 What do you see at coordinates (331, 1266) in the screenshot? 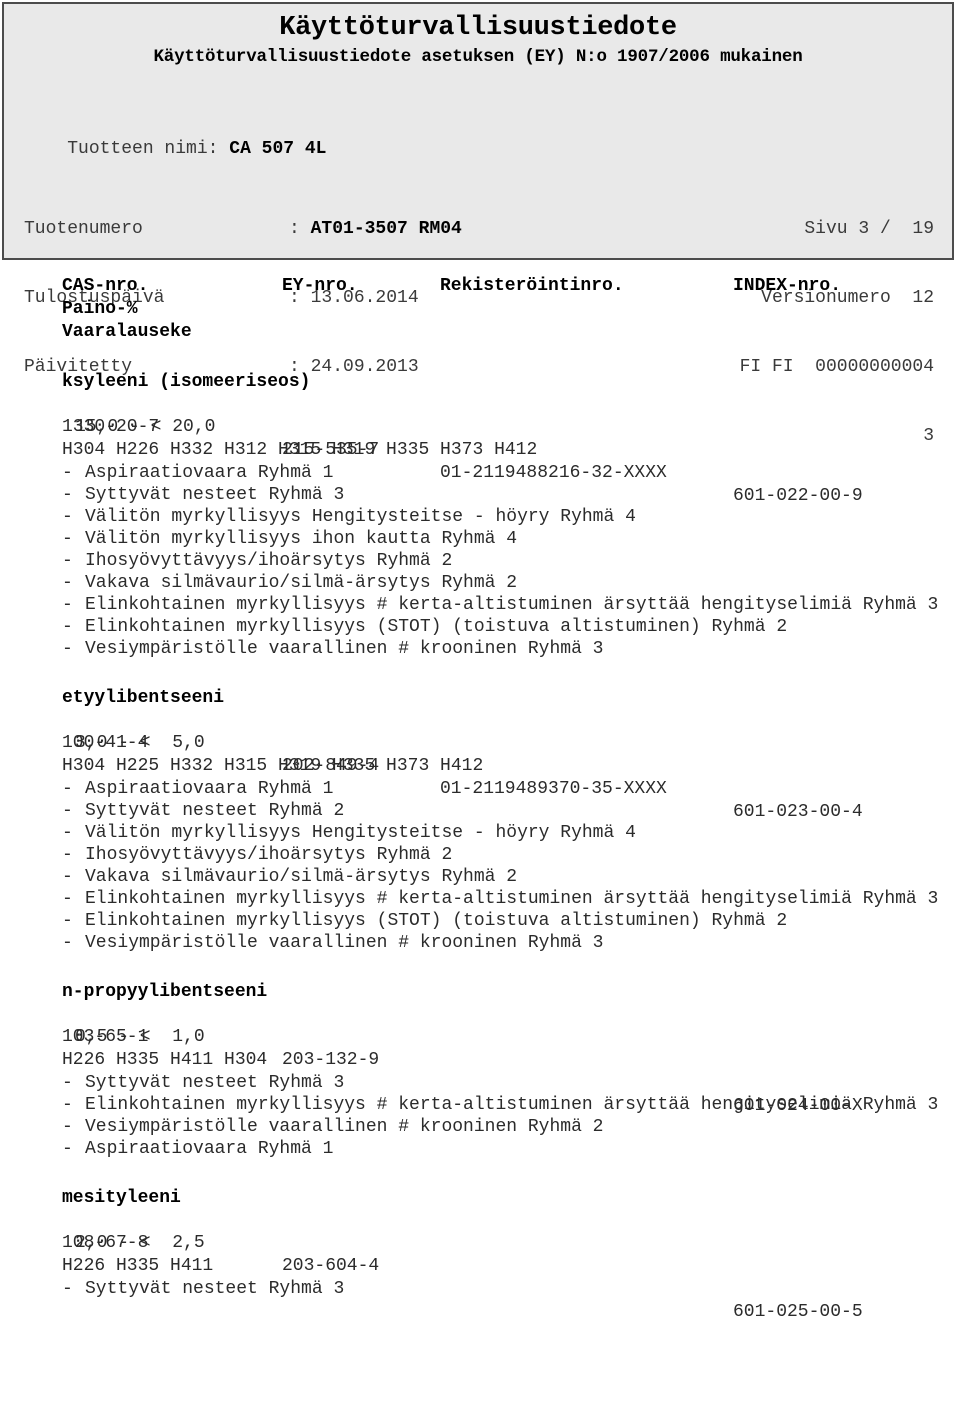
I see `substance-ey-number: 203-604-4` at bounding box center [331, 1266].